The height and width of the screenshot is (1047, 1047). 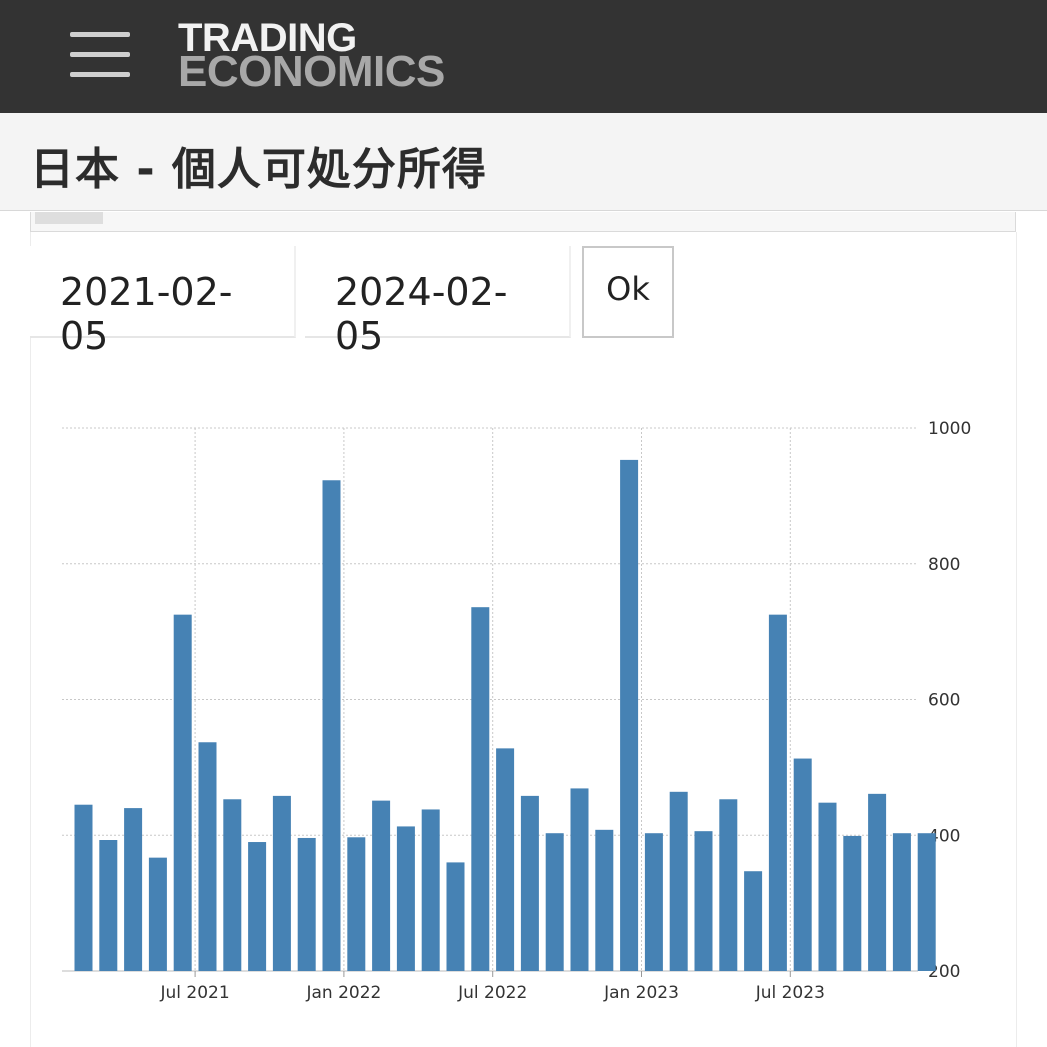 What do you see at coordinates (944, 701) in the screenshot?
I see `y-tick-label: 600` at bounding box center [944, 701].